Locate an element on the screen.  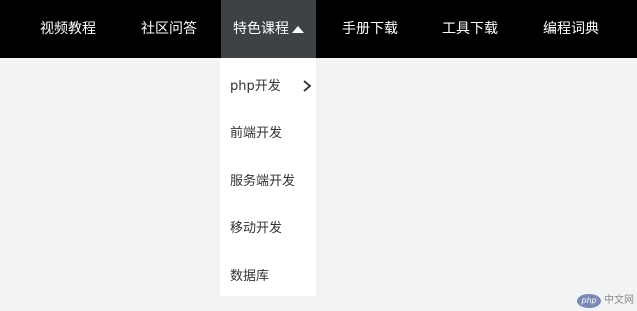
nav-item-video-tutorials: 视频教程 is located at coordinates (68, 29).